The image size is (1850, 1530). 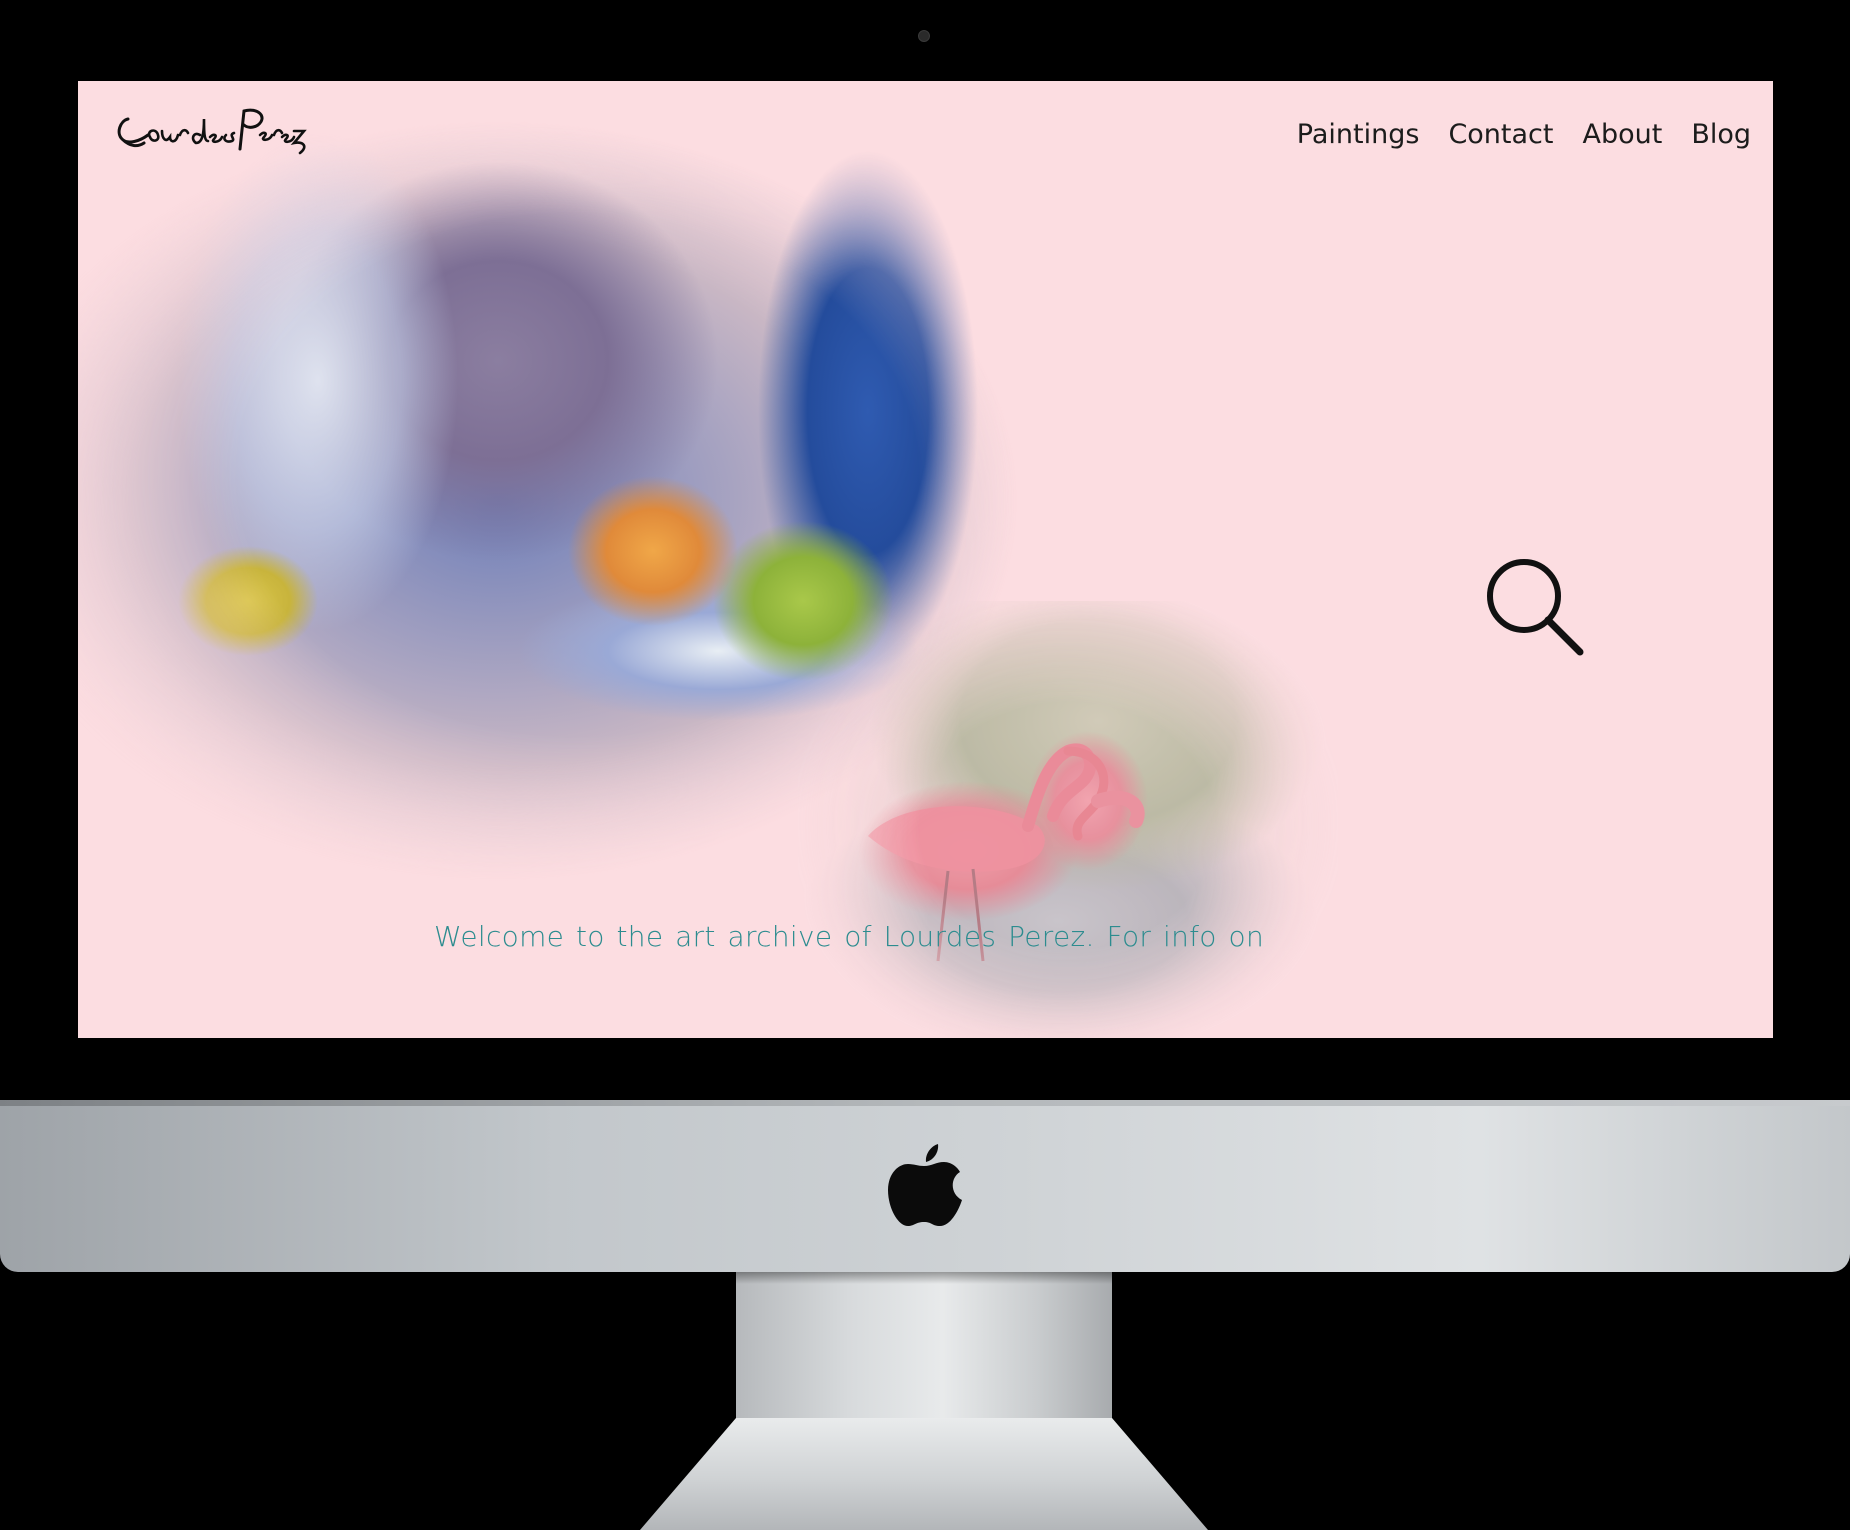 I want to click on apple-logo-icon, so click(x=925, y=1184).